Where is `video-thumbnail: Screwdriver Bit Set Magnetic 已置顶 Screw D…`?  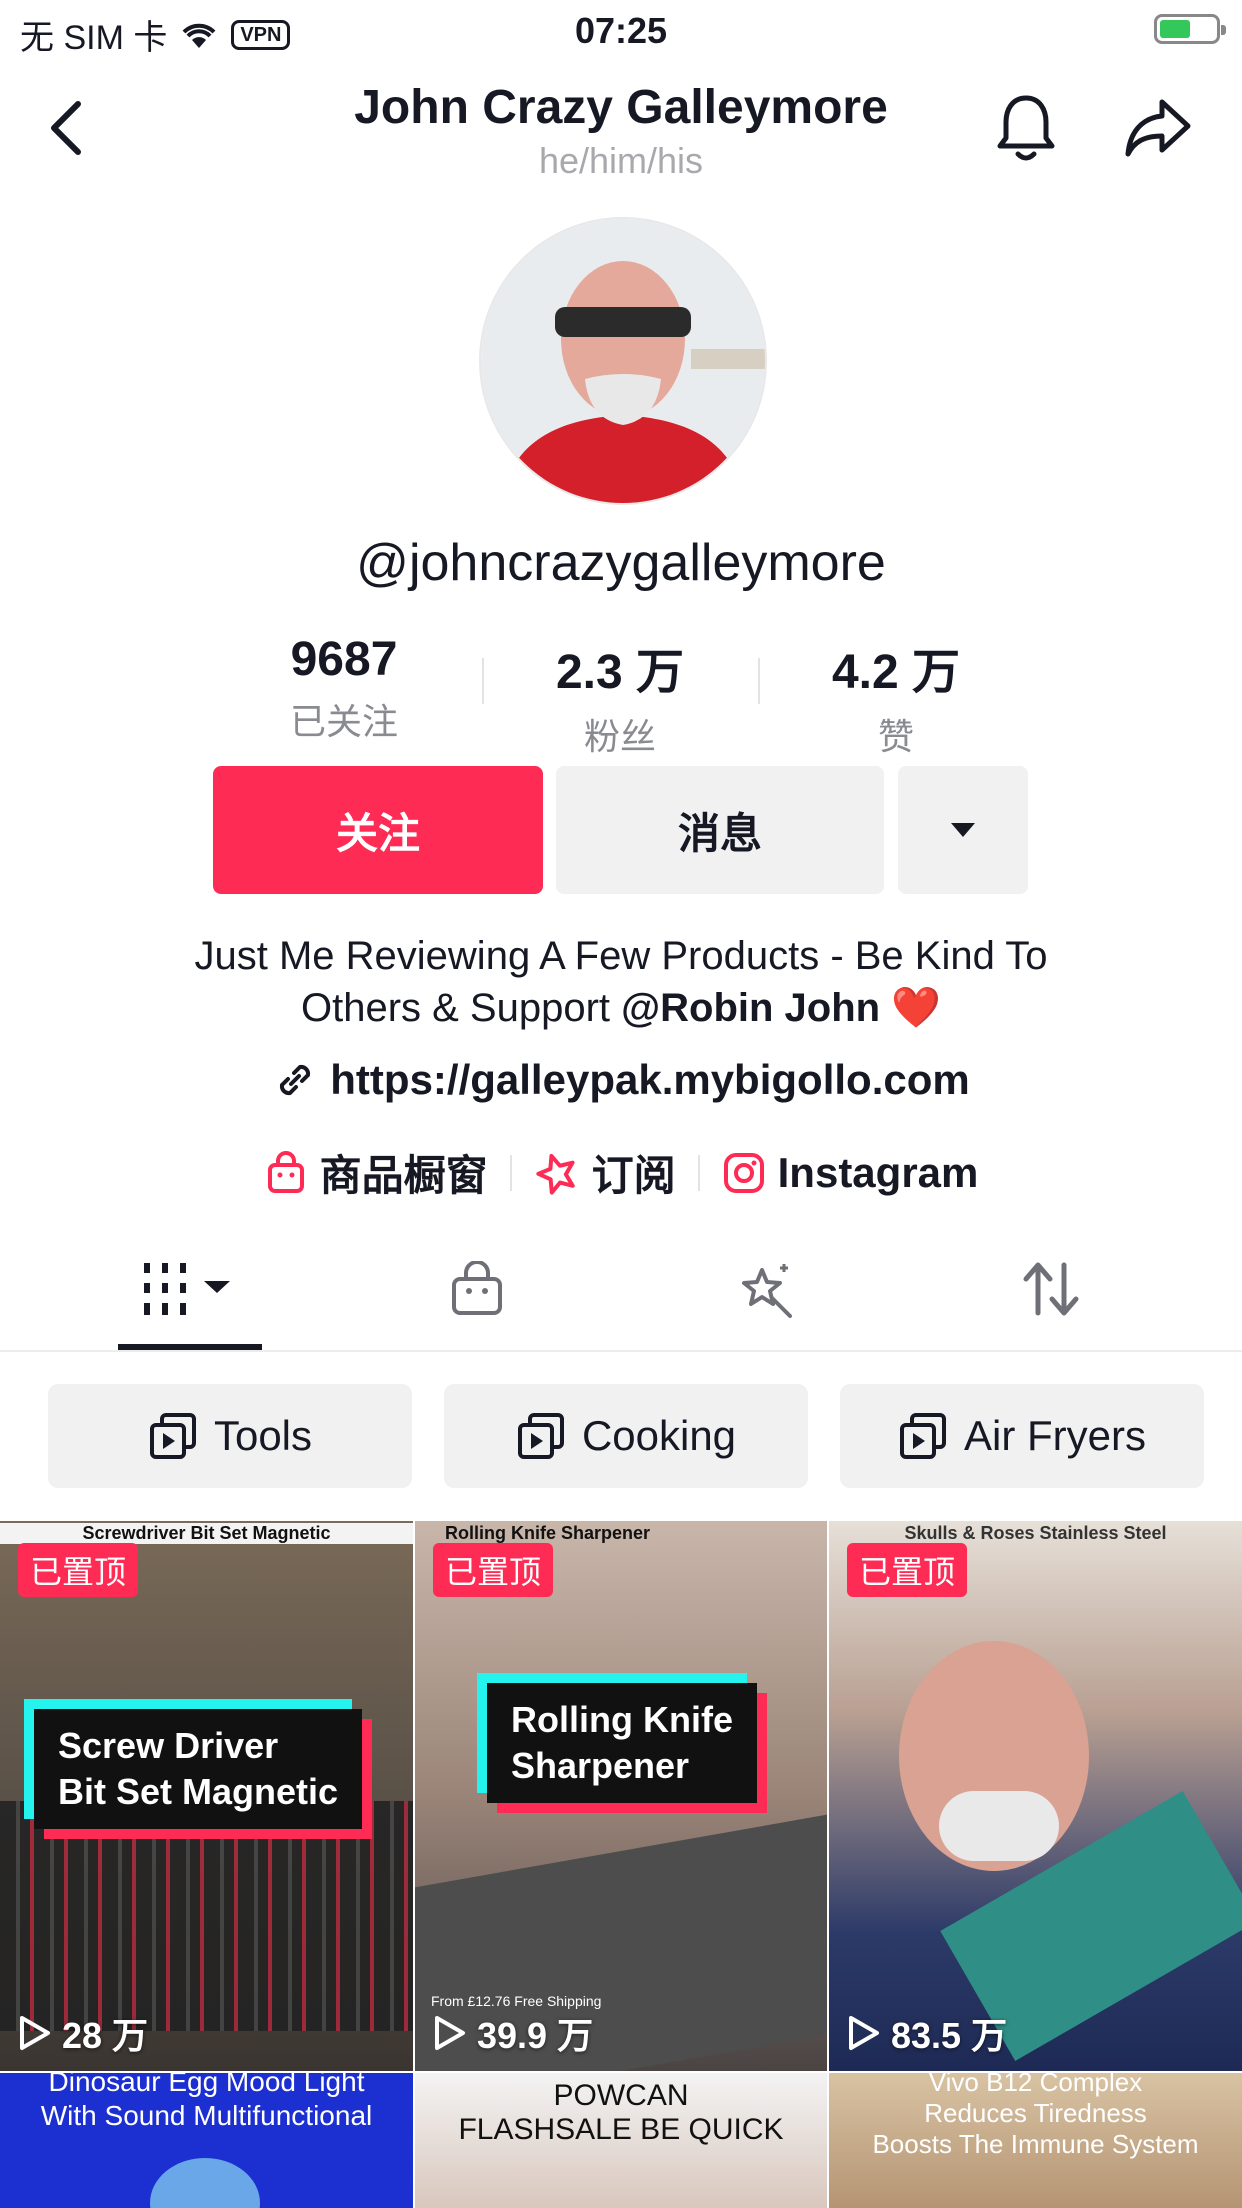
video-thumbnail: Screwdriver Bit Set Magnetic 已置顶 Screw D… is located at coordinates (206, 1796).